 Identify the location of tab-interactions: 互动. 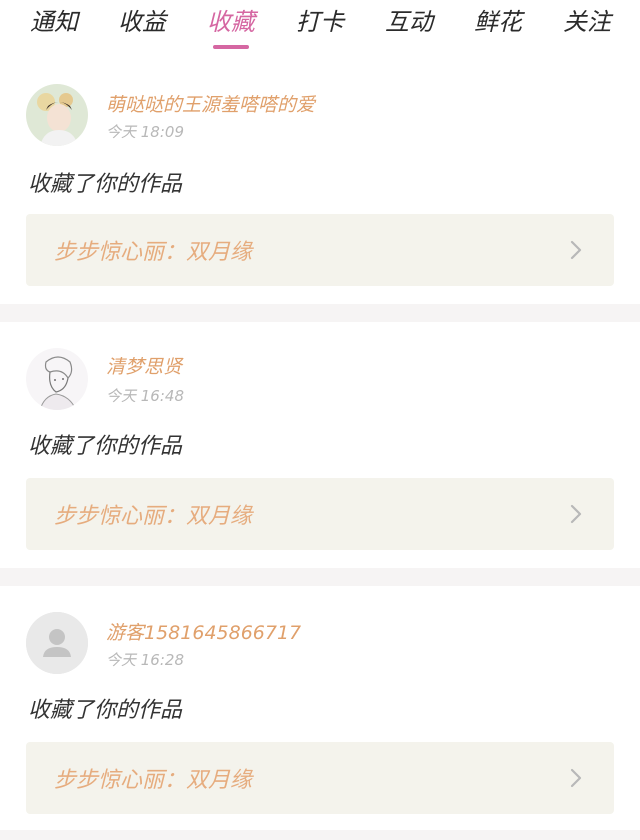
(409, 28).